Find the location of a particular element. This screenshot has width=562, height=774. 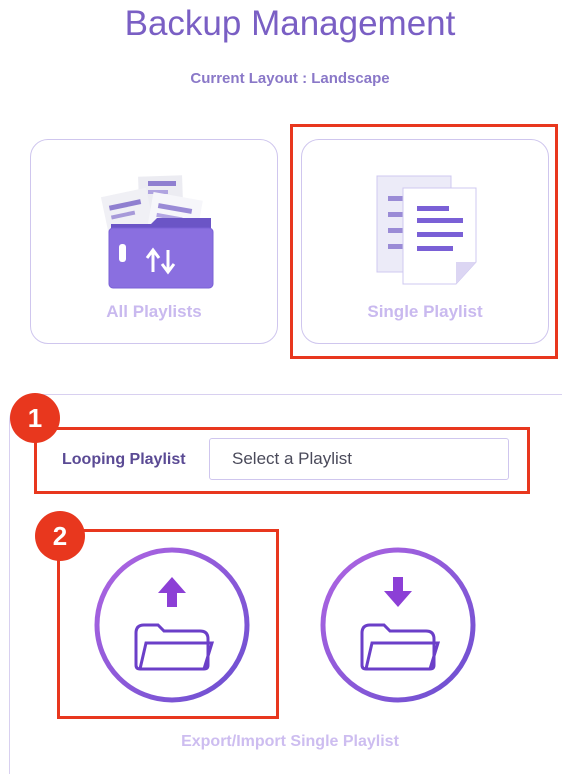

looping-playlist-highlight is located at coordinates (282, 460).